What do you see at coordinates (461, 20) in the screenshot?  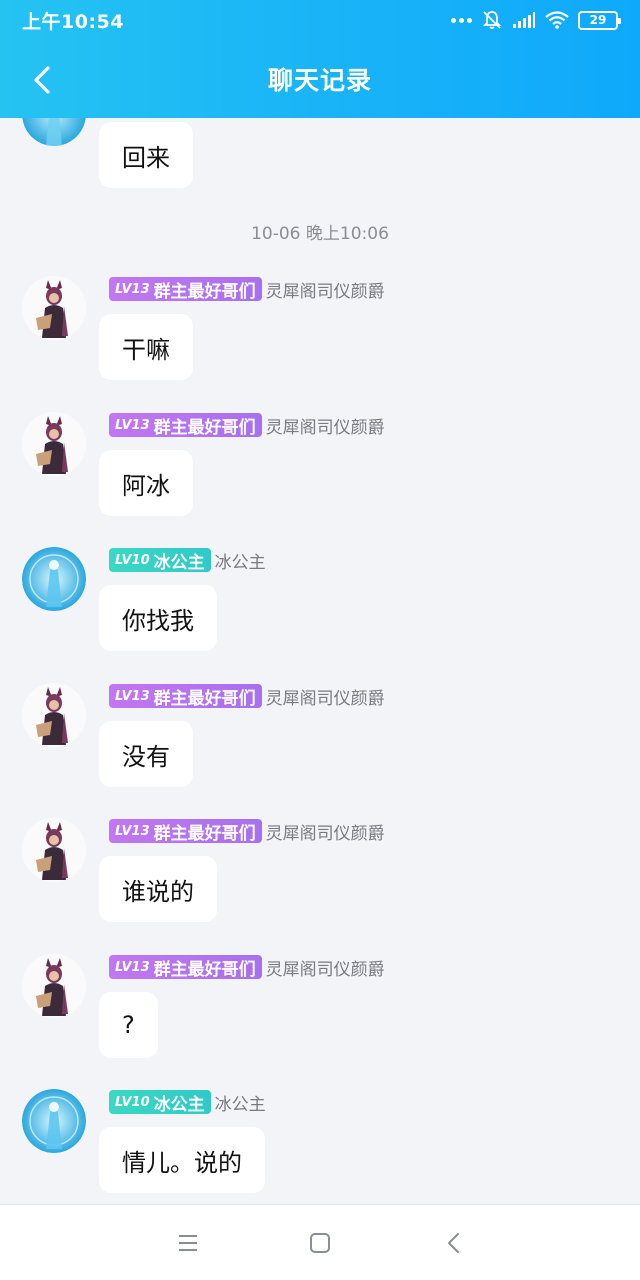 I see `more-dots-icon` at bounding box center [461, 20].